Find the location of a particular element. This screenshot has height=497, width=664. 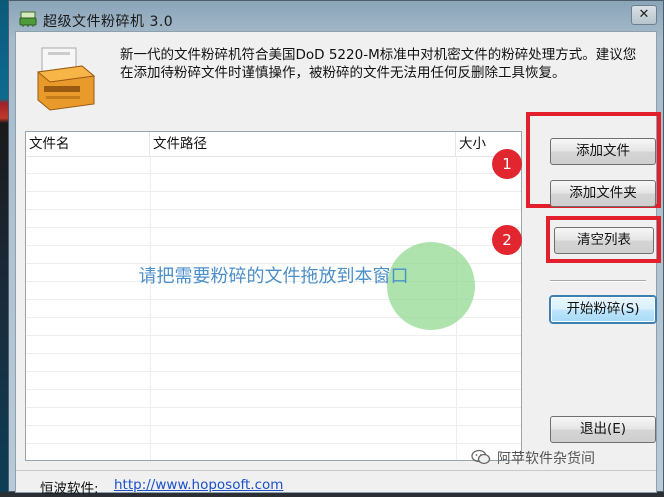

button-separator is located at coordinates (598, 281).